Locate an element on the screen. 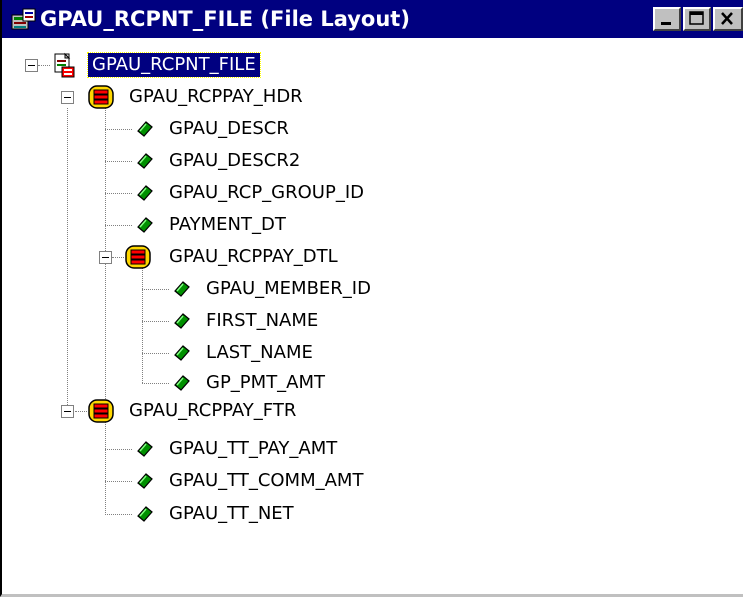  tree-record-hdr: GPAU_RCPPAY_HDR is located at coordinates (216, 97).